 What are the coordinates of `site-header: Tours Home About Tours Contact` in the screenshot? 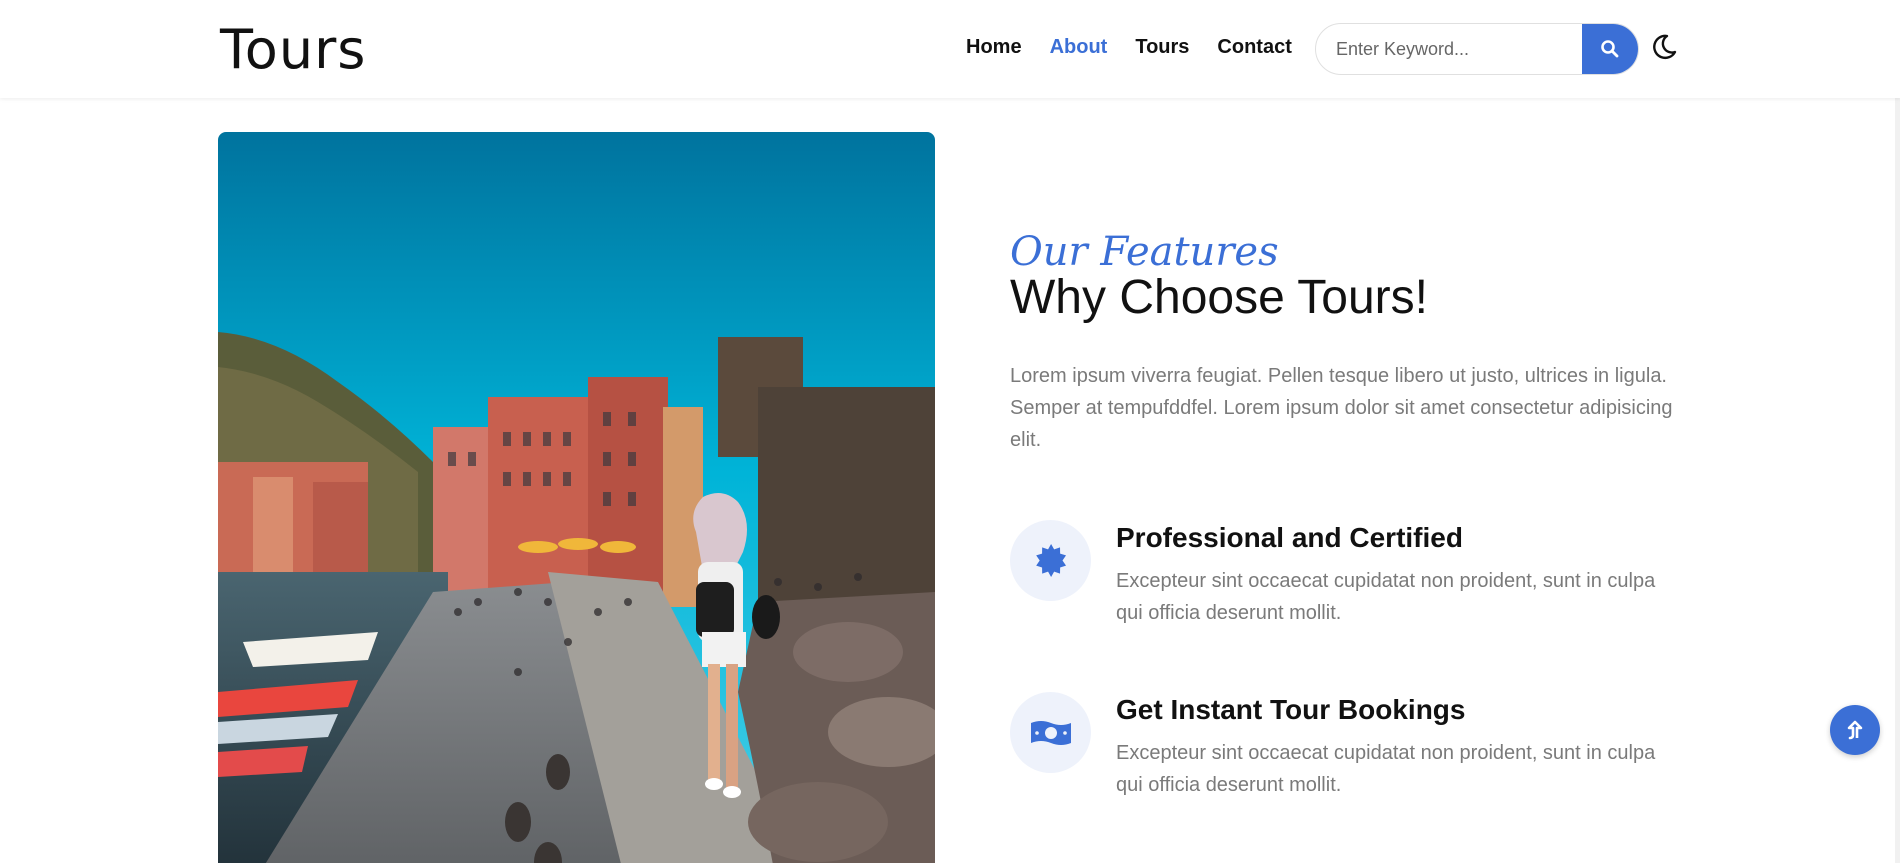 It's located at (950, 49).